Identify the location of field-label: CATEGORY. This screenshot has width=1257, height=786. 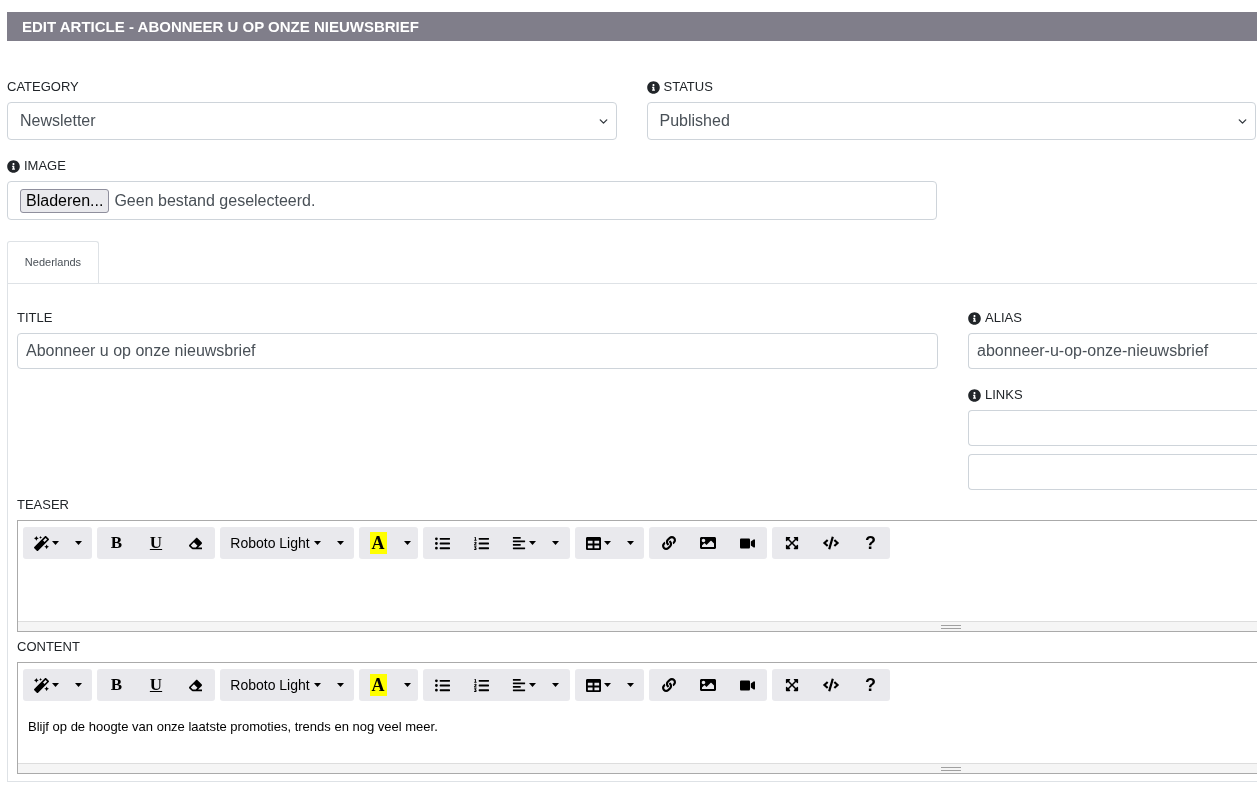
(43, 87).